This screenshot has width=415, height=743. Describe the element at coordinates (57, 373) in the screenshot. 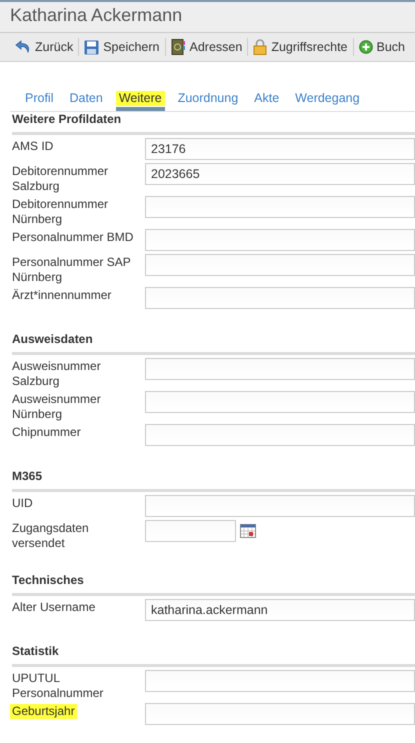

I see `field-label: Ausweisnummer Salzburg` at that location.